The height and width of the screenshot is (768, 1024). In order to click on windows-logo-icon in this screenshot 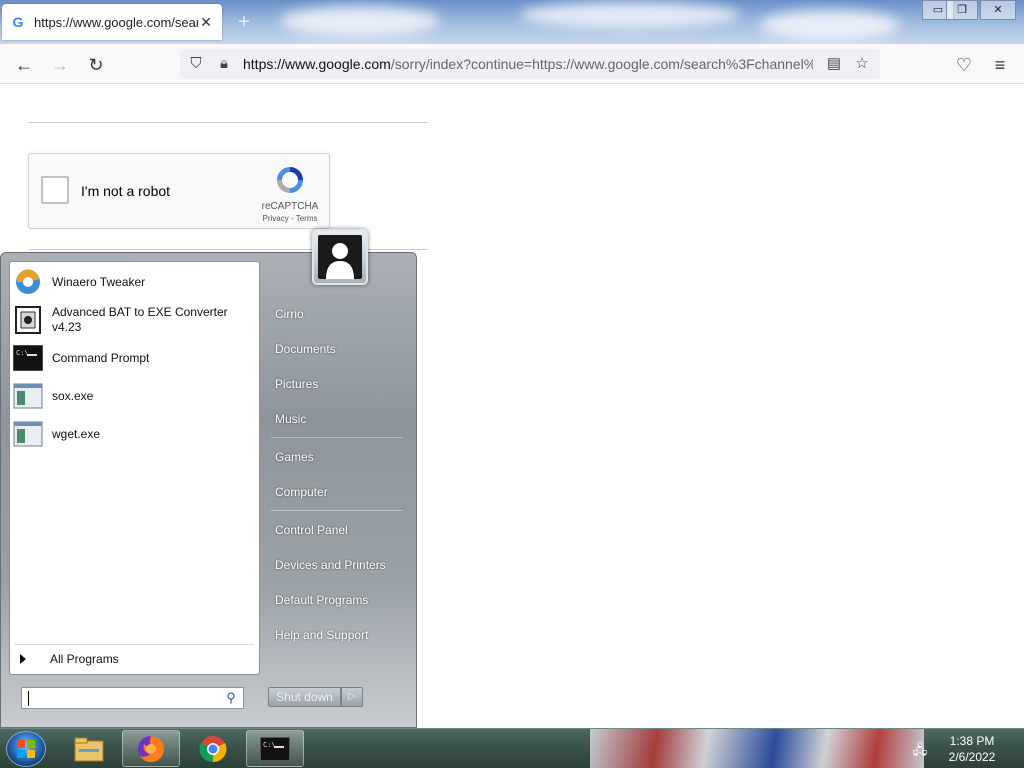, I will do `click(26, 749)`.